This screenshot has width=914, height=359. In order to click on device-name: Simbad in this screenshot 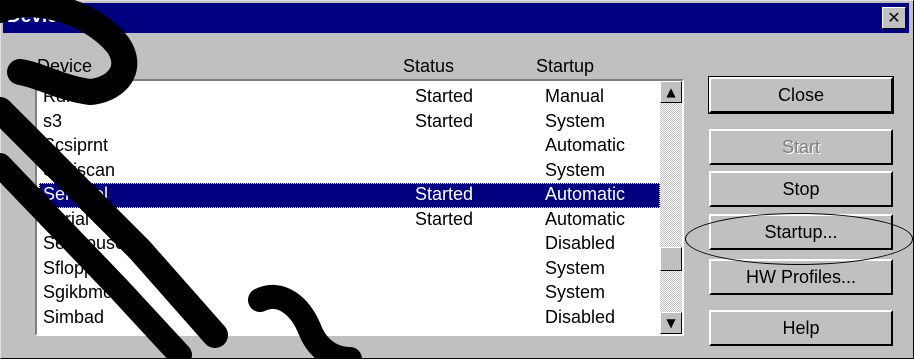, I will do `click(74, 316)`.